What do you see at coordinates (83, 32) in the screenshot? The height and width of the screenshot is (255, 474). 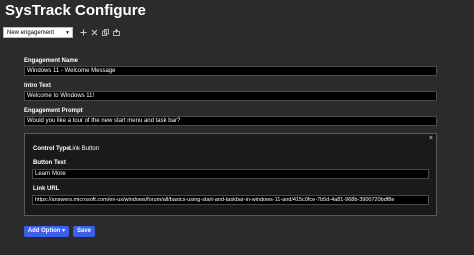 I see `plus-icon` at bounding box center [83, 32].